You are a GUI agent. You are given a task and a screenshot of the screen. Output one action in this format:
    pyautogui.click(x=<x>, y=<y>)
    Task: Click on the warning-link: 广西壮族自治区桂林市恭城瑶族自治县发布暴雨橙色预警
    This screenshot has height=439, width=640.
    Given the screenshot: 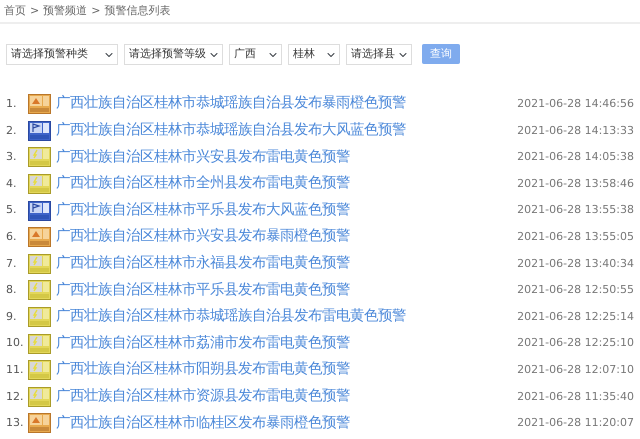 What is the action you would take?
    pyautogui.click(x=231, y=104)
    